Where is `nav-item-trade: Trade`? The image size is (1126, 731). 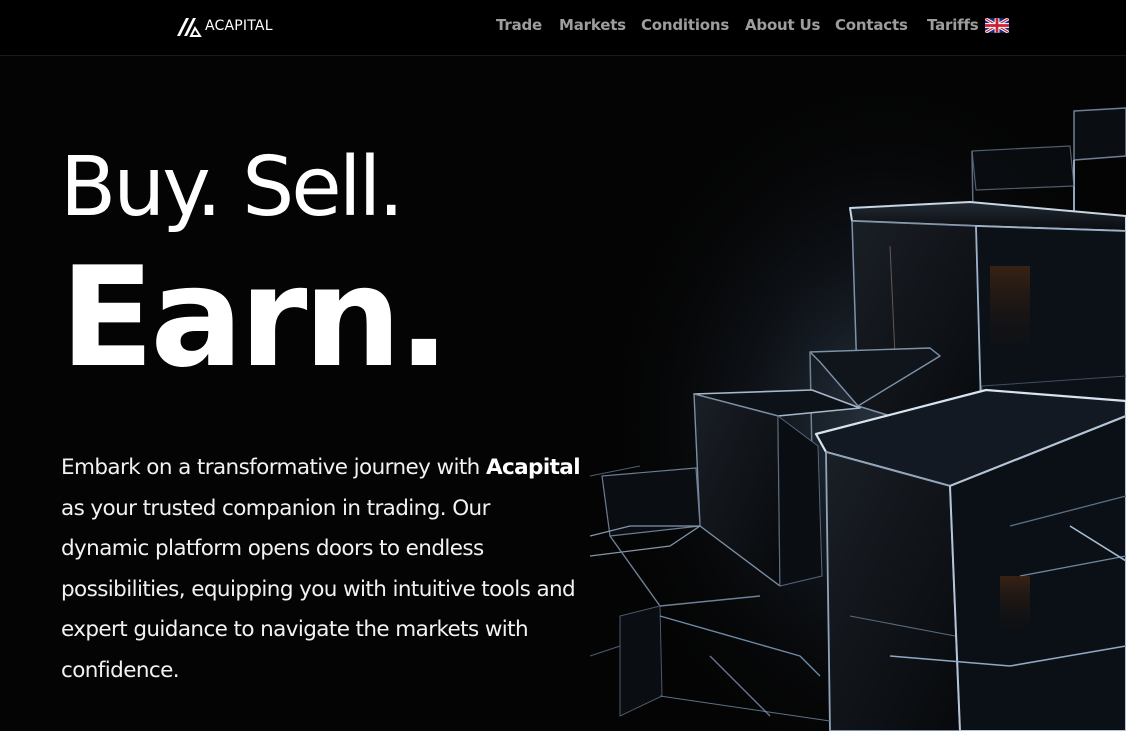 nav-item-trade: Trade is located at coordinates (519, 25).